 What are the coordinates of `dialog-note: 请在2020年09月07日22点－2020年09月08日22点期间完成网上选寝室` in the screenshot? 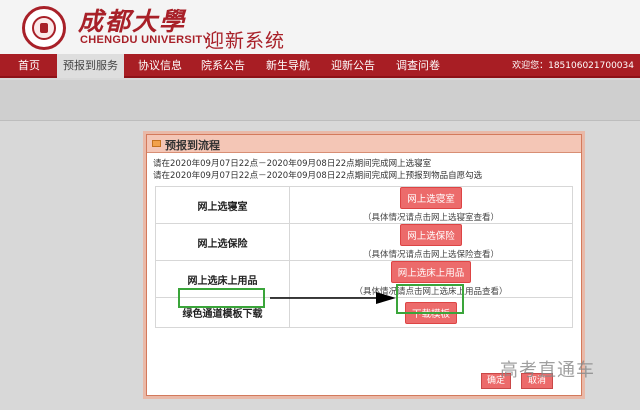 It's located at (292, 164).